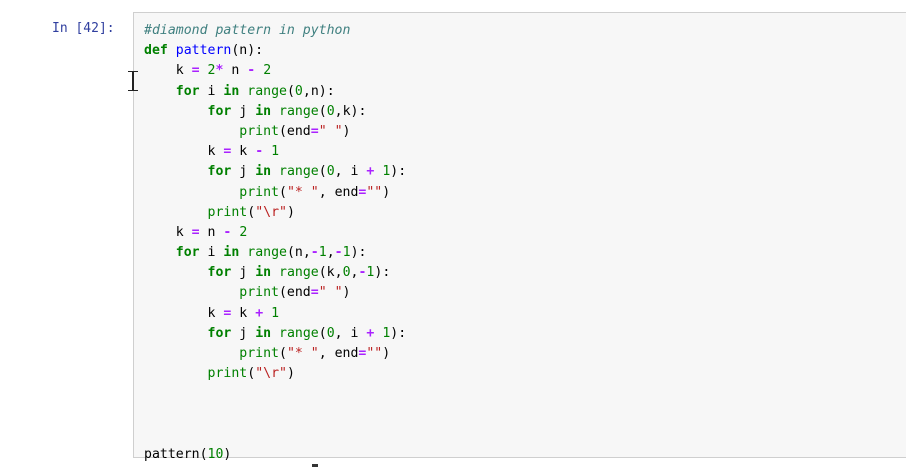 The height and width of the screenshot is (470, 906). What do you see at coordinates (318, 91) in the screenshot?
I see `code-token: ,n):` at bounding box center [318, 91].